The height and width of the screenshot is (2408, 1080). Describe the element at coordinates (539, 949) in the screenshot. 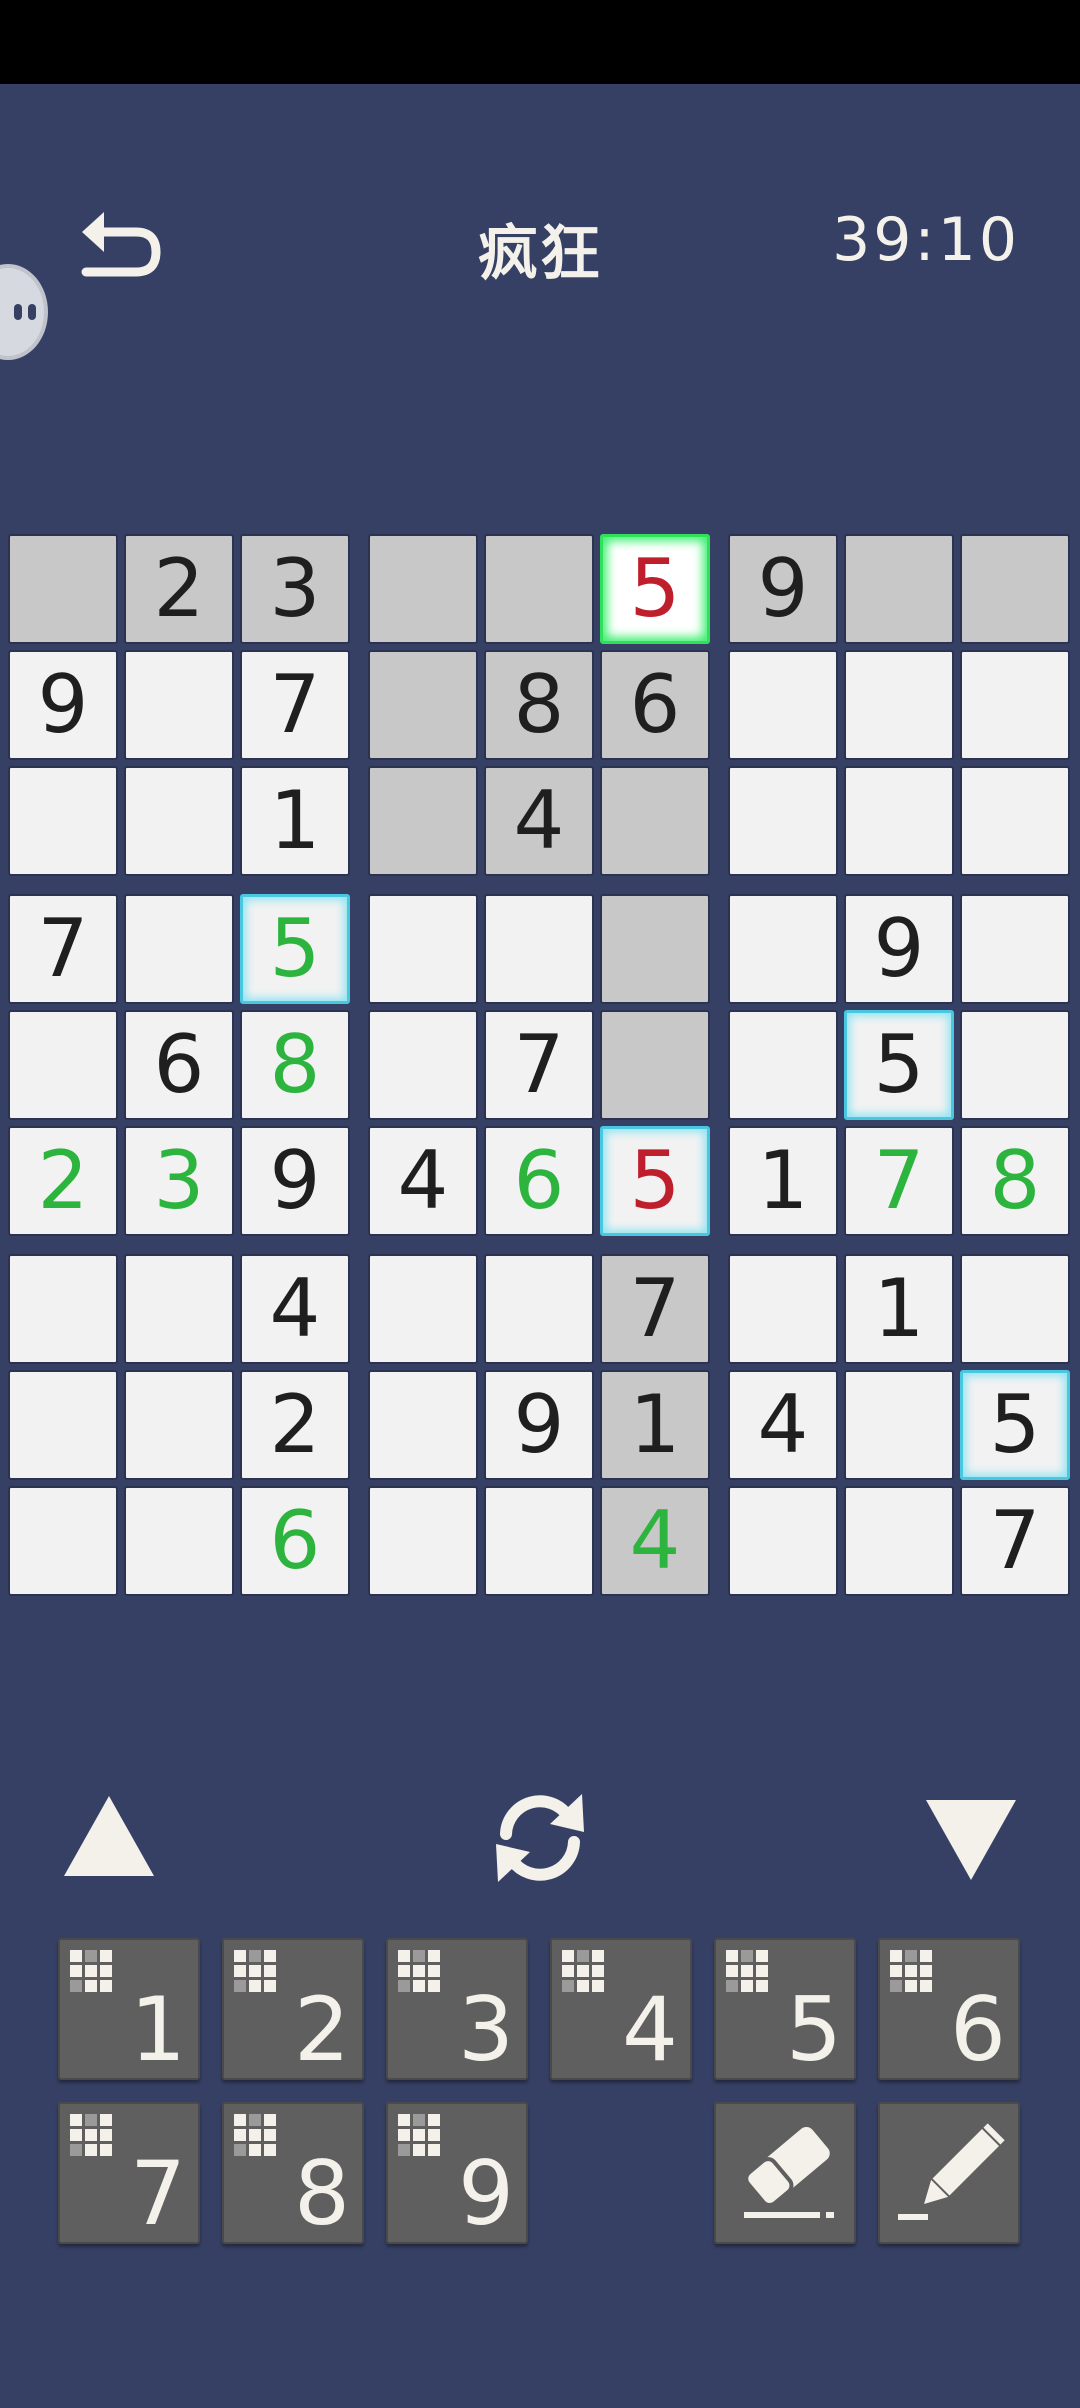

I see `sudoku-cell-r4c5` at that location.